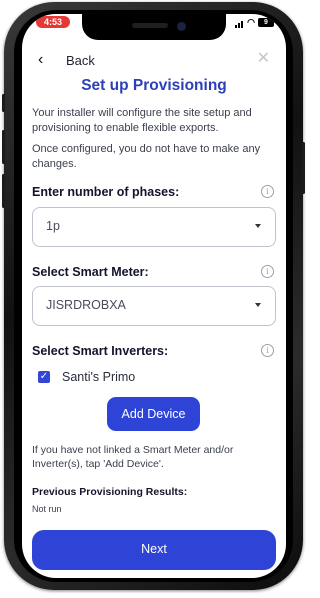 This screenshot has height=598, width=320. What do you see at coordinates (53, 22) in the screenshot?
I see `status-time: 4:53` at bounding box center [53, 22].